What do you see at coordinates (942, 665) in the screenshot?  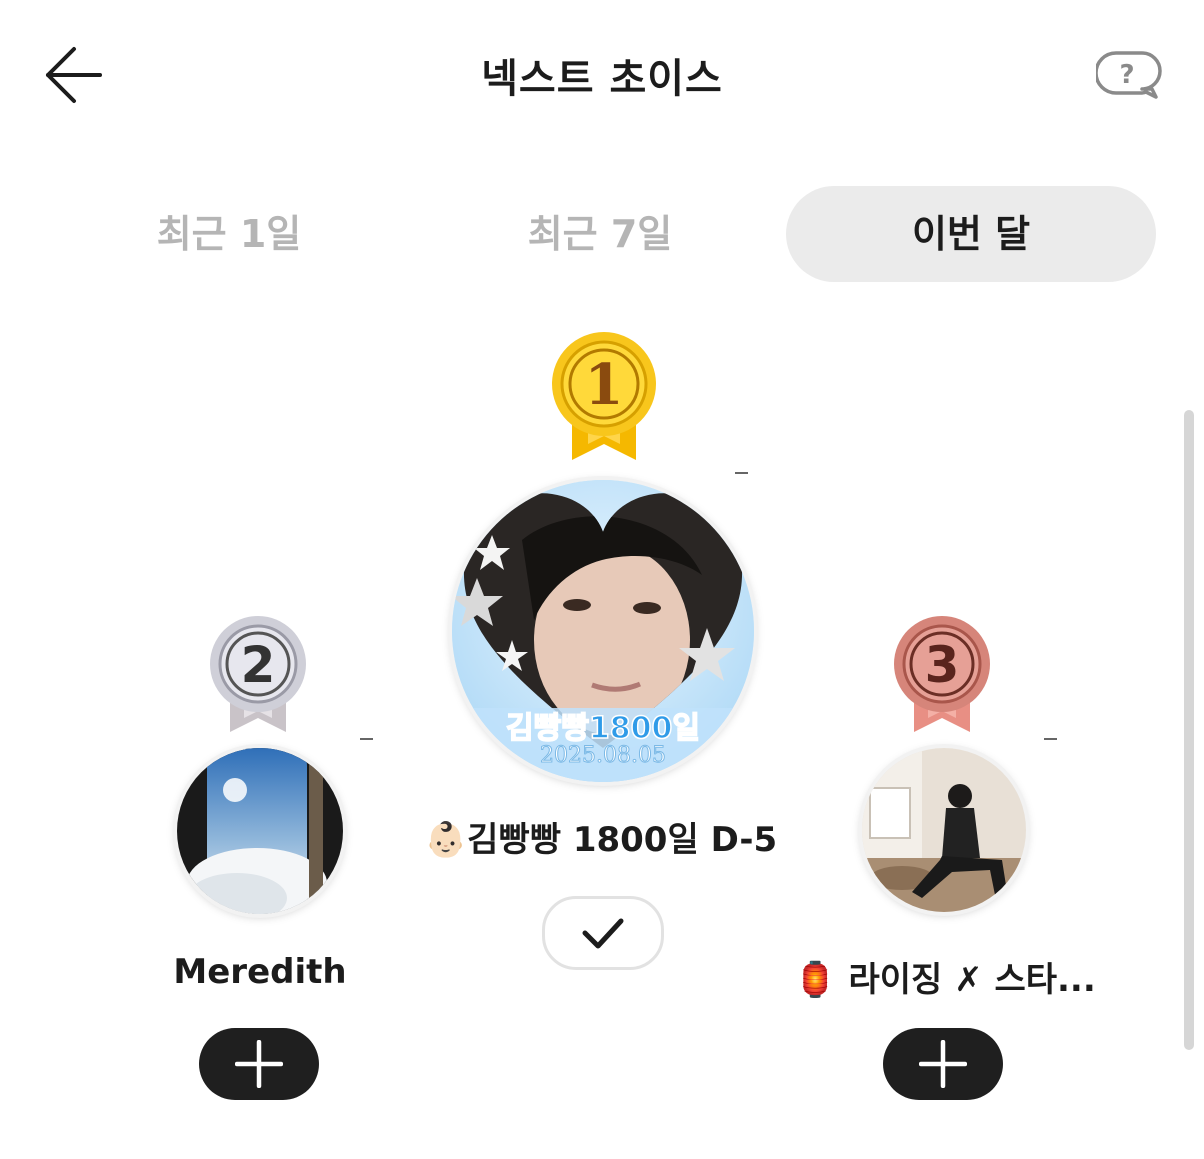 I see `rank-3-label: 3` at bounding box center [942, 665].